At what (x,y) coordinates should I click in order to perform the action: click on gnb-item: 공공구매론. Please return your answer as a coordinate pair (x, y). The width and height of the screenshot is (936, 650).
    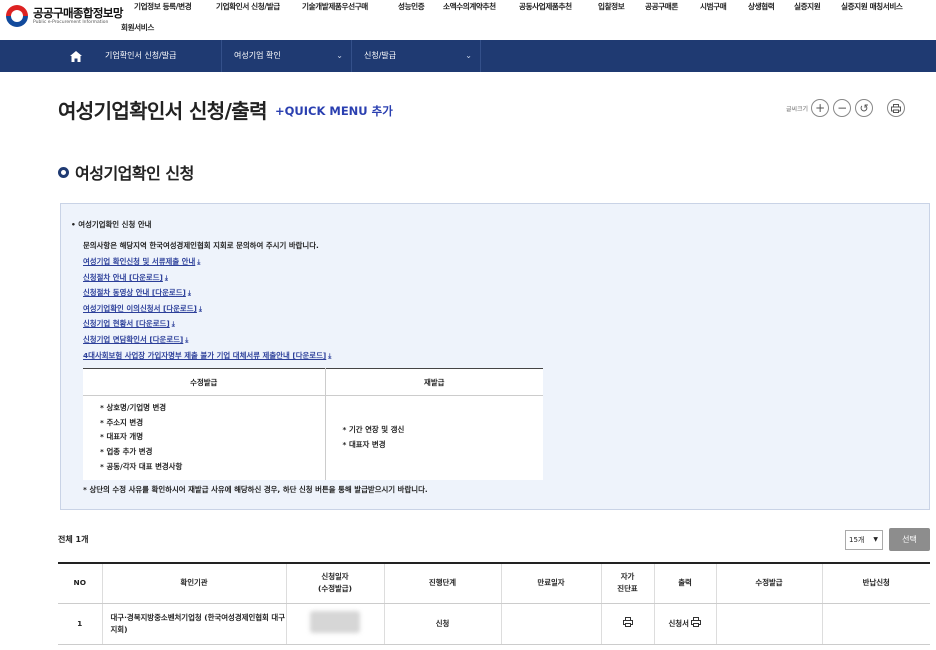
    Looking at the image, I should click on (661, 6).